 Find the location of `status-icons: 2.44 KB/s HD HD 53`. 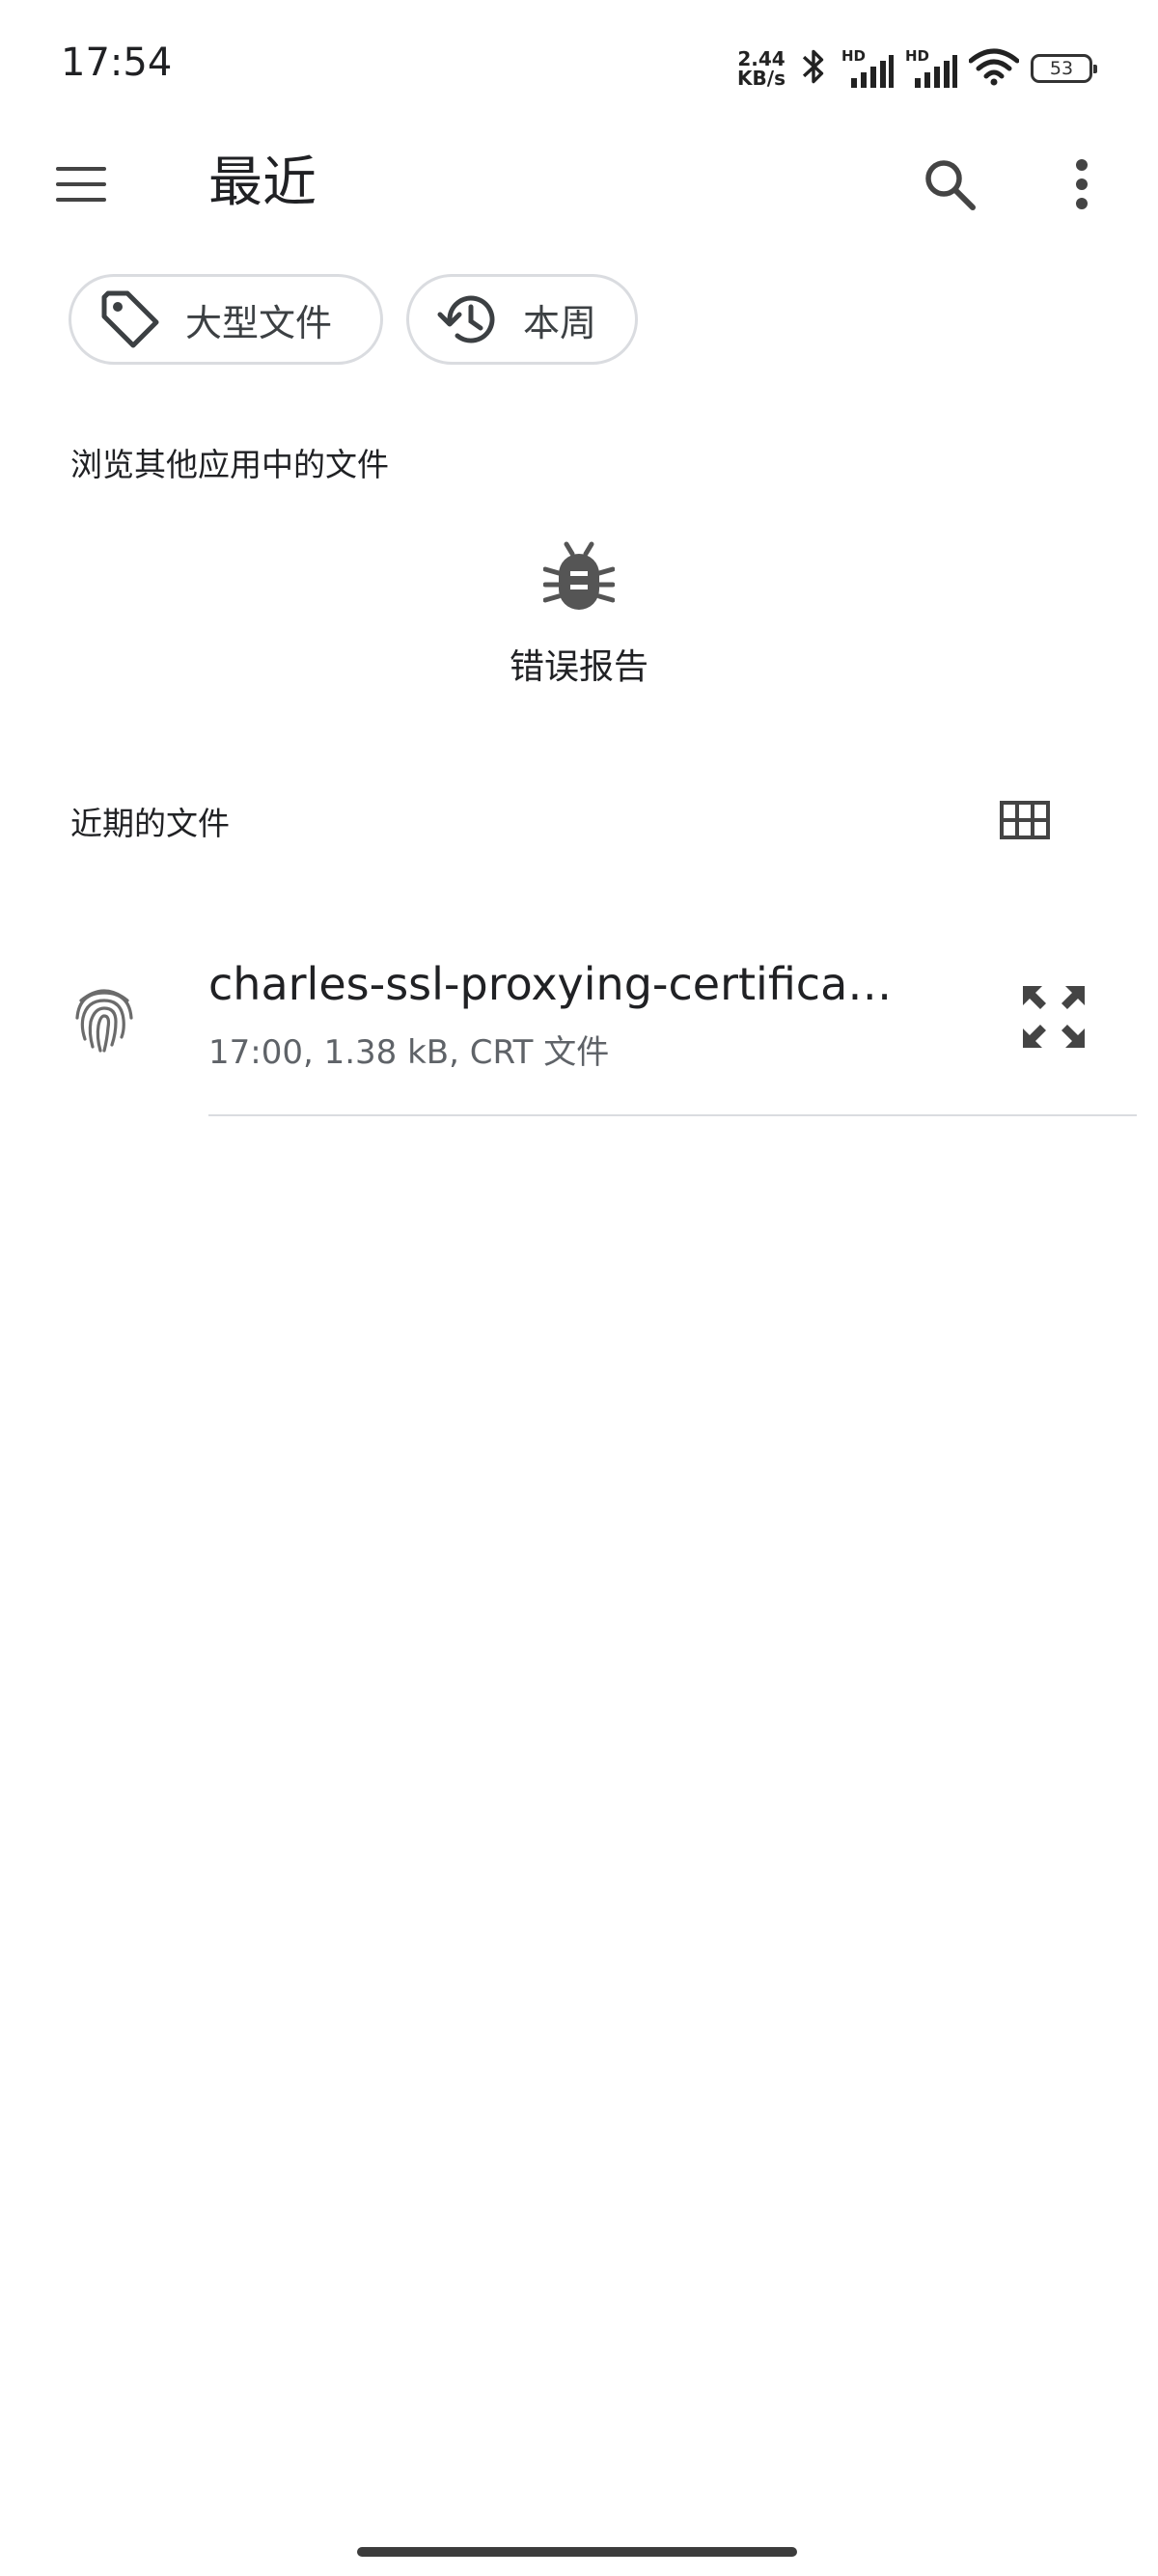

status-icons: 2.44 KB/s HD HD 53 is located at coordinates (917, 68).